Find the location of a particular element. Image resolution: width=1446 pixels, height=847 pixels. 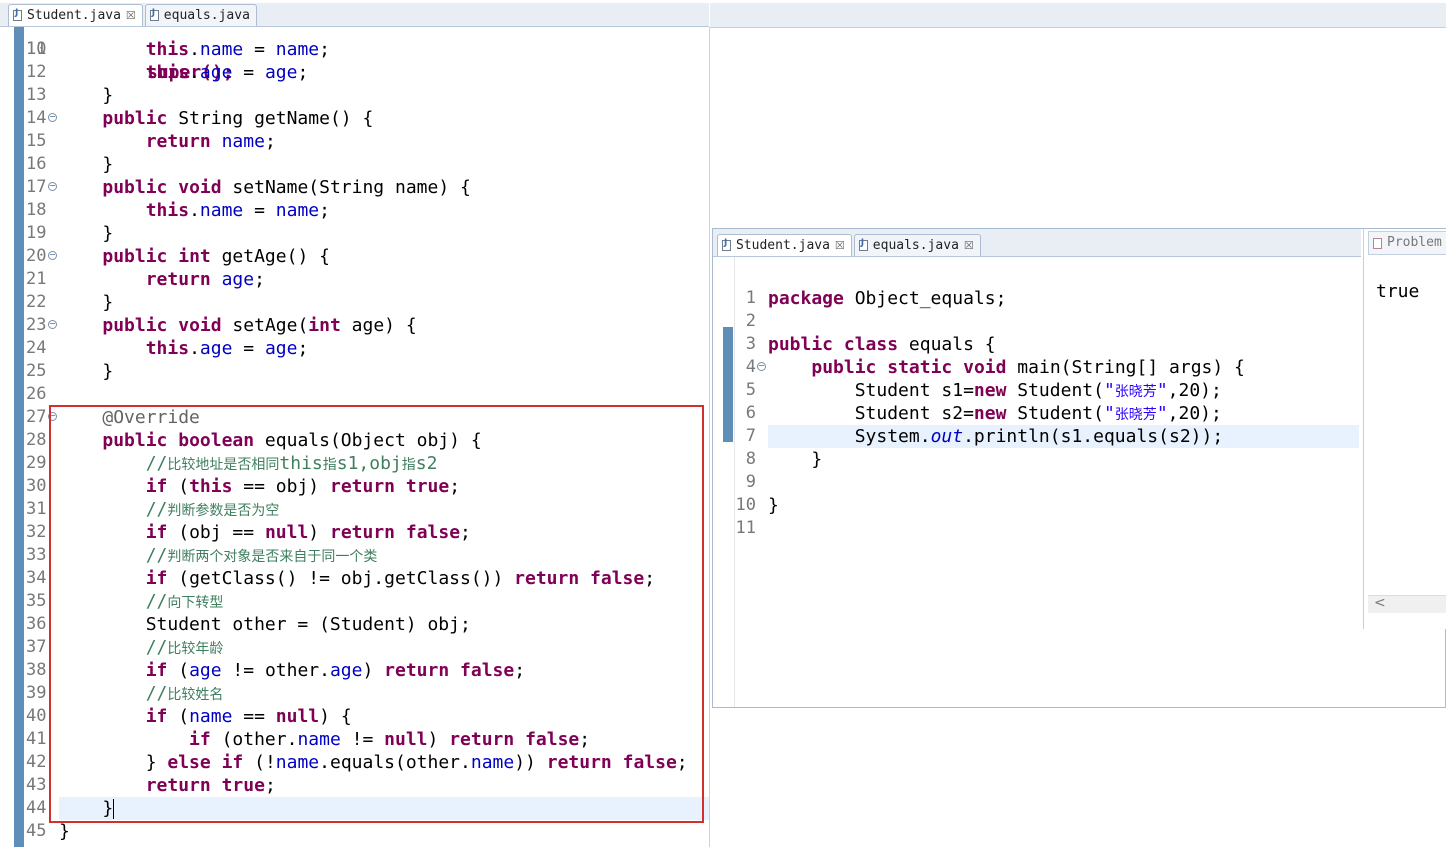

line-number: 22 is located at coordinates (36, 302).